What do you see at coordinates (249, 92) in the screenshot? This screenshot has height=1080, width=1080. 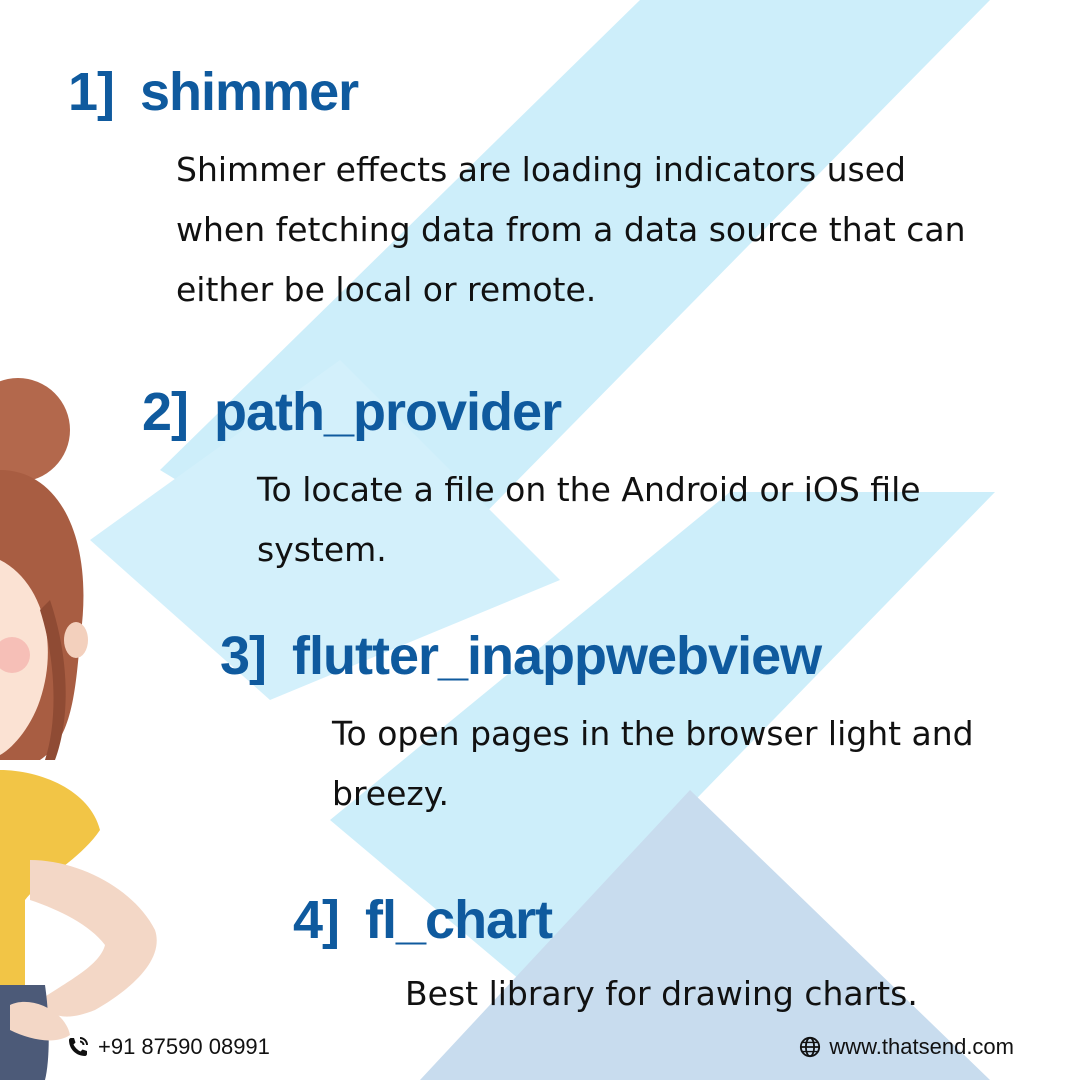 I see `item-name: shimmer` at bounding box center [249, 92].